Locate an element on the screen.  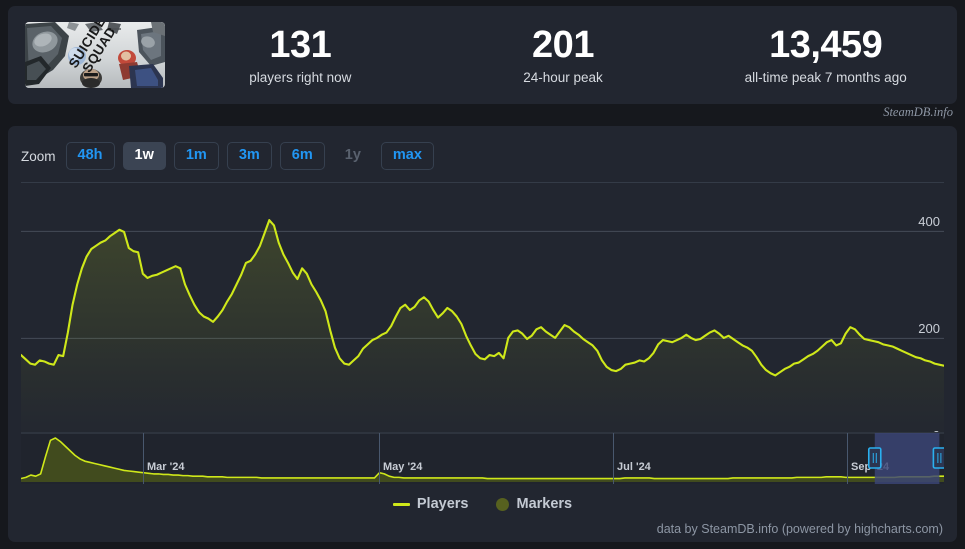
game-capsule-image: SUICIDE SQUAD is located at coordinates (95, 55).